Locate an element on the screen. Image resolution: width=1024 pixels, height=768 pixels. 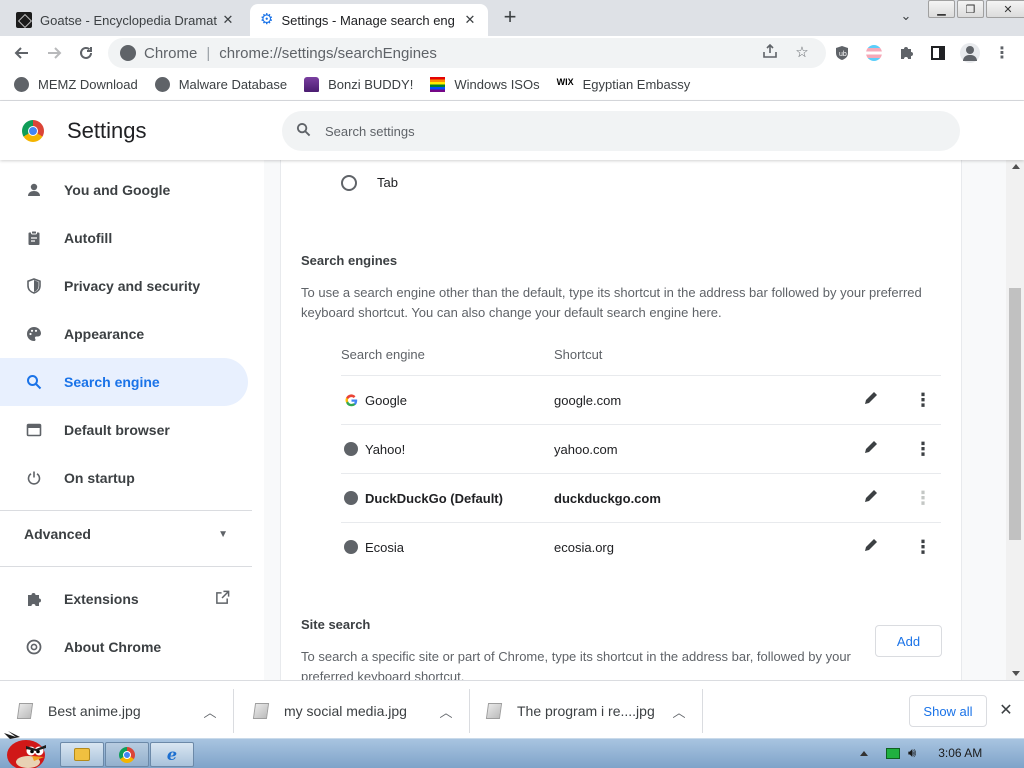
sidebar-item-label: About Chrome is located at coordinates (113, 647).